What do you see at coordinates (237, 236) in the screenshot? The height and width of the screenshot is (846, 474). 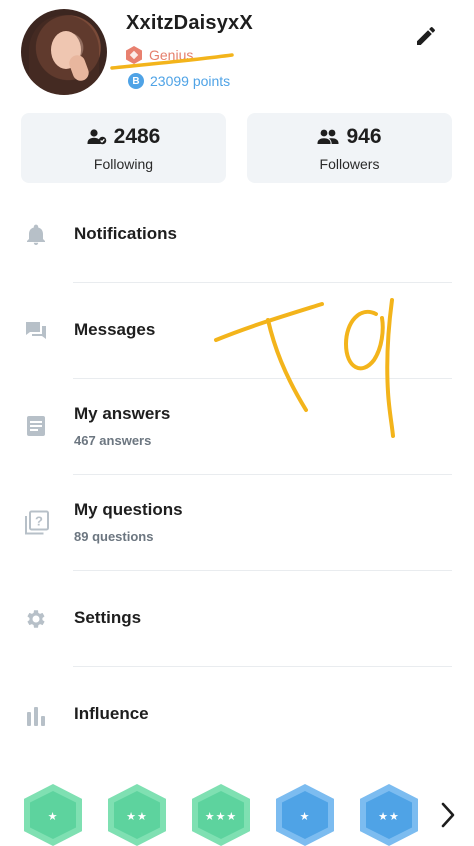 I see `menu-notifications: Notifications` at bounding box center [237, 236].